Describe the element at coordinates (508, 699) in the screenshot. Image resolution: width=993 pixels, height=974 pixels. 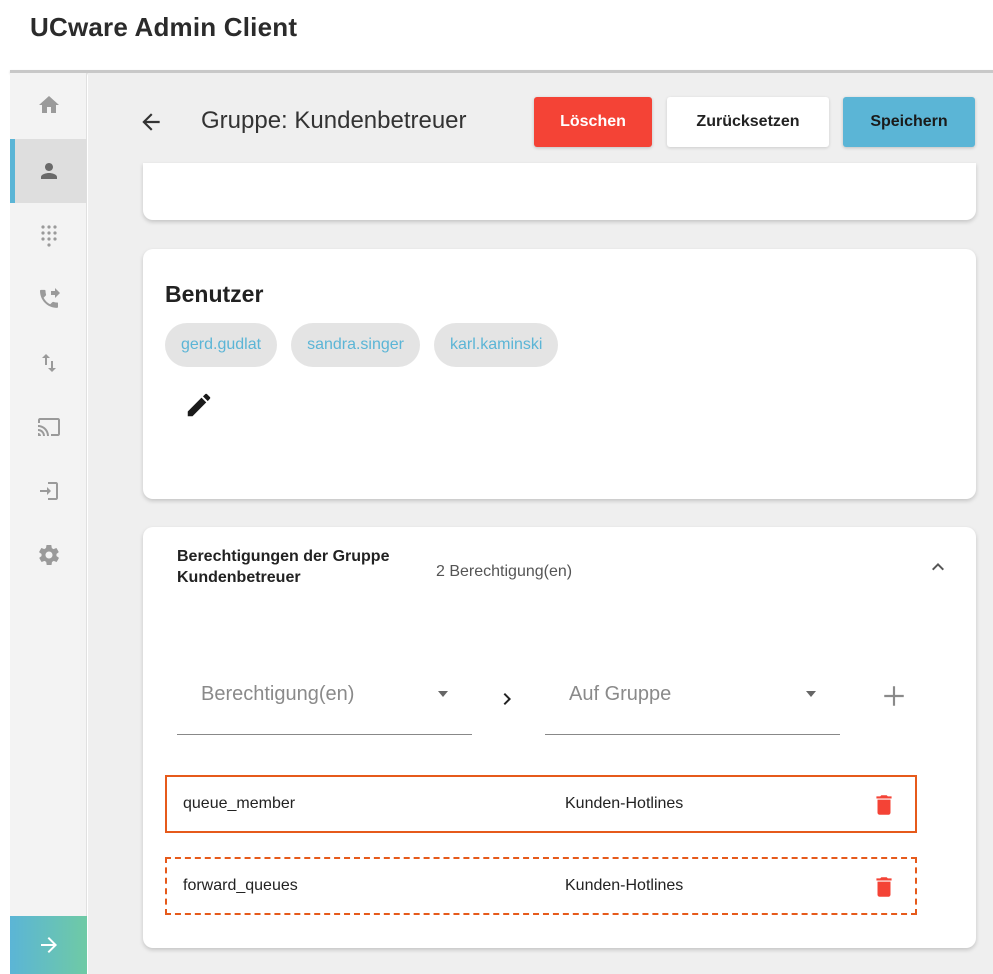
I see `chevron-right-icon` at that location.